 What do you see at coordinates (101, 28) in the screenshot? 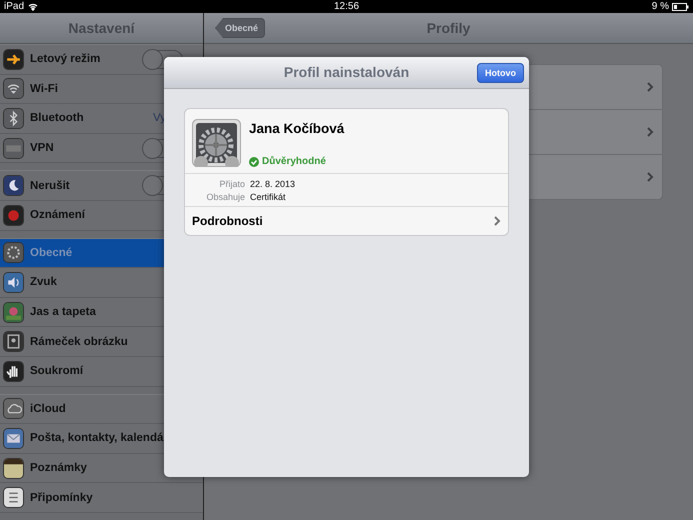
I see `sidebar-title: Nastavení` at bounding box center [101, 28].